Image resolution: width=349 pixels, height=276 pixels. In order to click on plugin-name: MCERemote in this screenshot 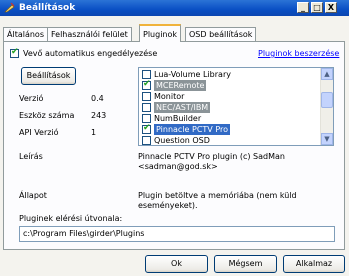, I will do `click(180, 85)`.